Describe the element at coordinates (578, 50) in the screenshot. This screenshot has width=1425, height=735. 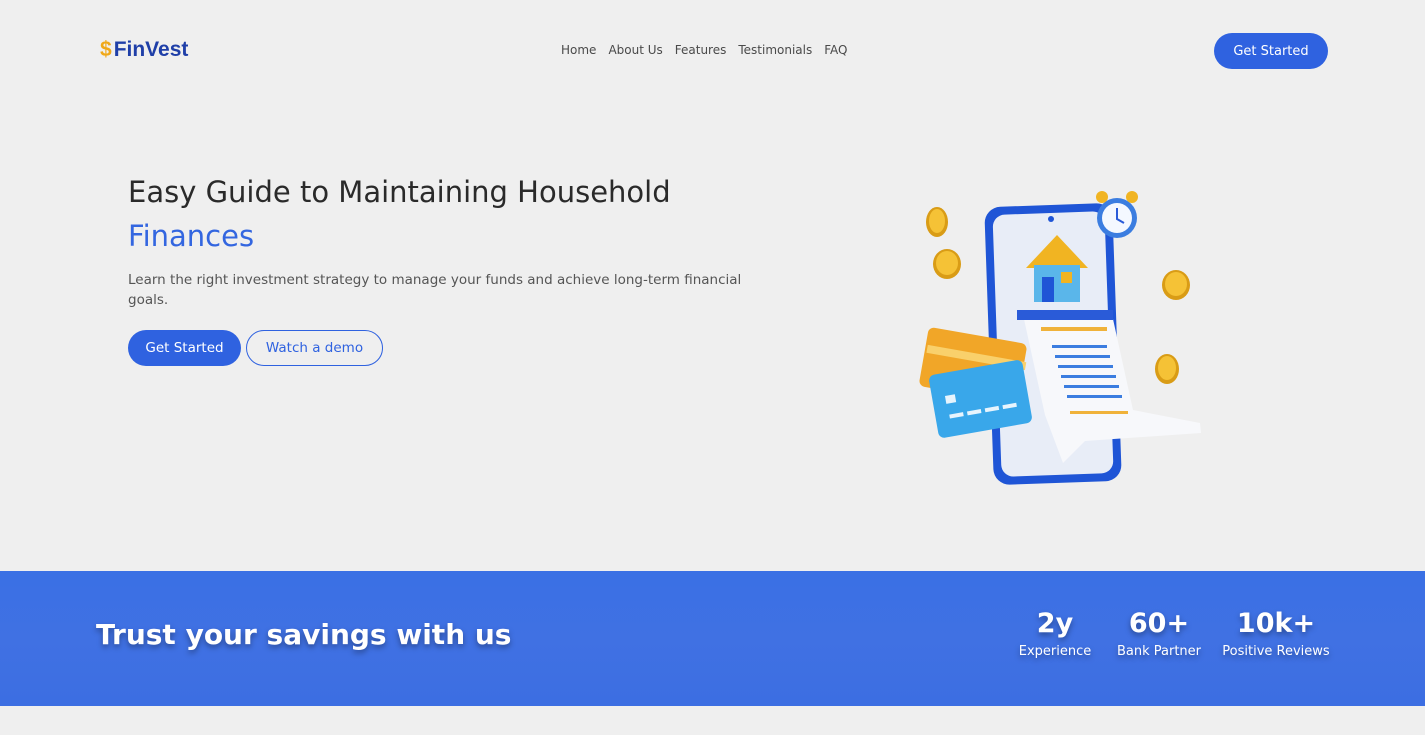
I see `nav-home: Home` at that location.